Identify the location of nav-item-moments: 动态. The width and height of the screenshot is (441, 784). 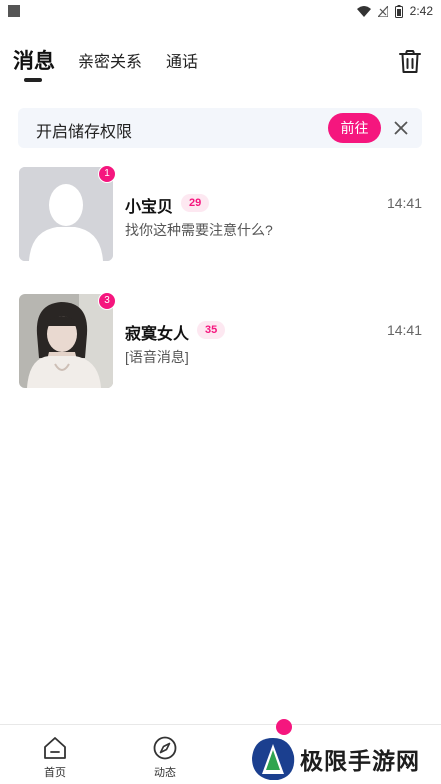
(165, 757).